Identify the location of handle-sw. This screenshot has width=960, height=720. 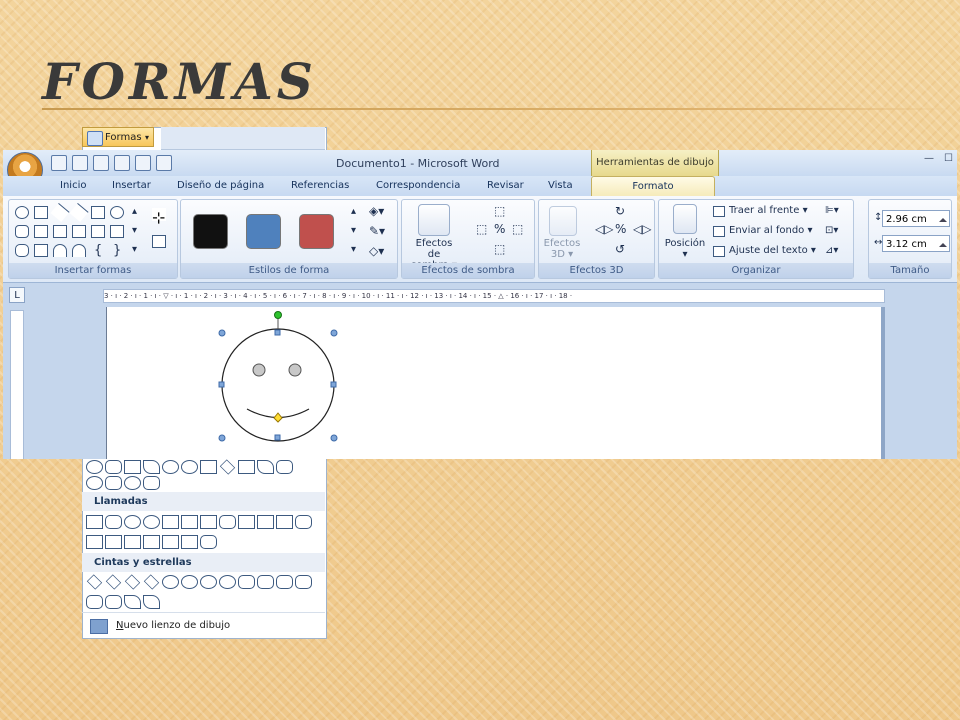
(222, 438).